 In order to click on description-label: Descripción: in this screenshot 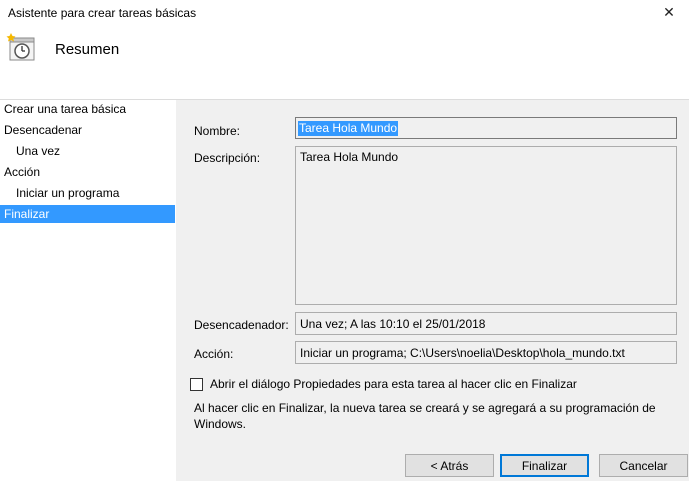, I will do `click(227, 158)`.